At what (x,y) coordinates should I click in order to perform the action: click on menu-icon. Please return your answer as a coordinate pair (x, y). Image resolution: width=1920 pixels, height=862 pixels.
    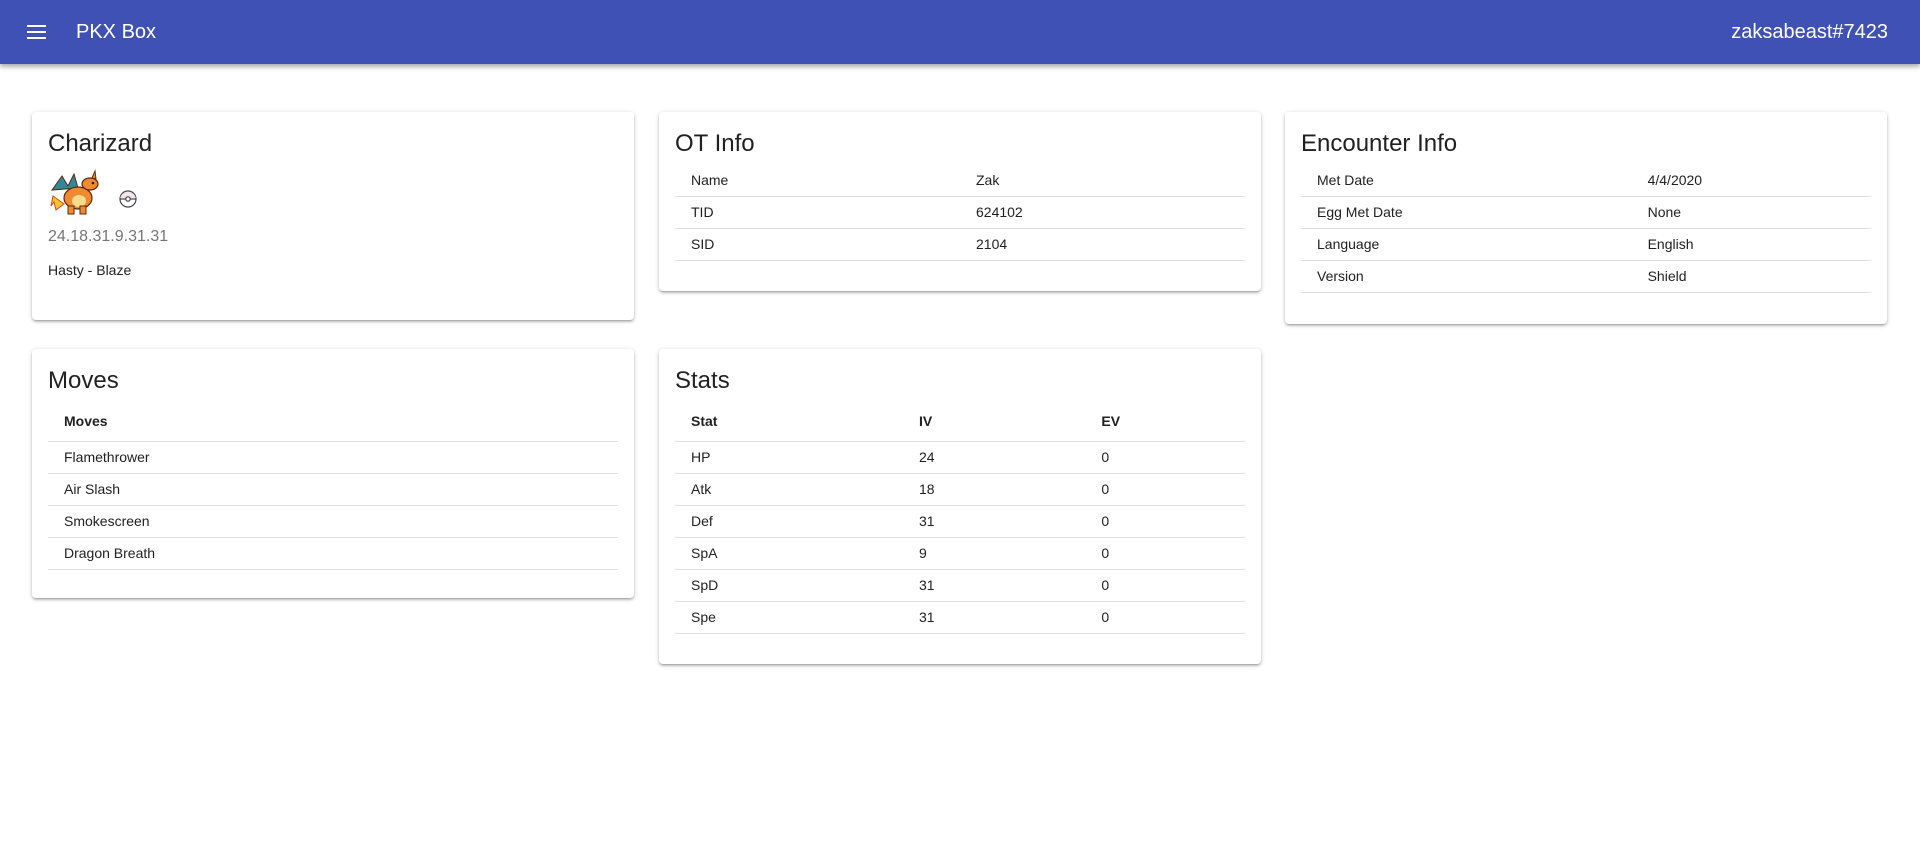
    Looking at the image, I should click on (36, 32).